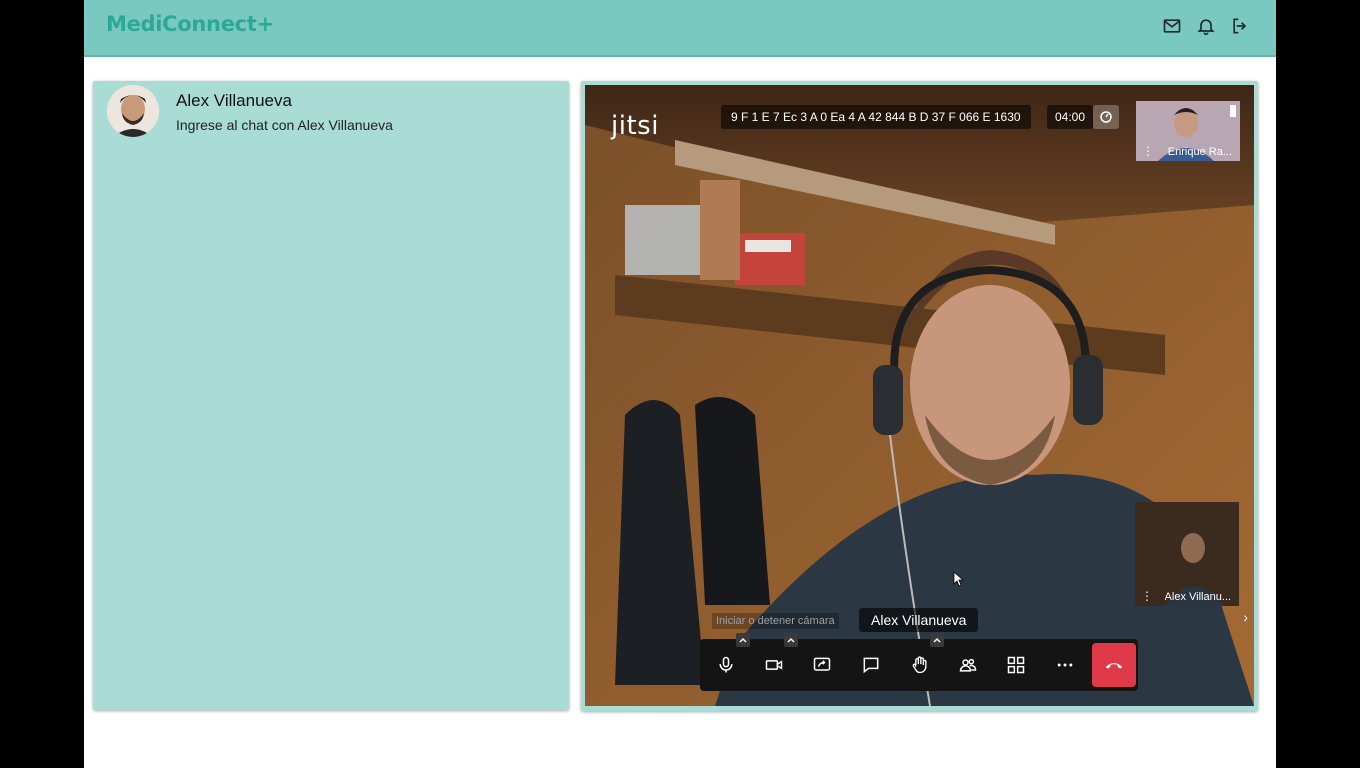  I want to click on camera-options-caret, so click(791, 640).